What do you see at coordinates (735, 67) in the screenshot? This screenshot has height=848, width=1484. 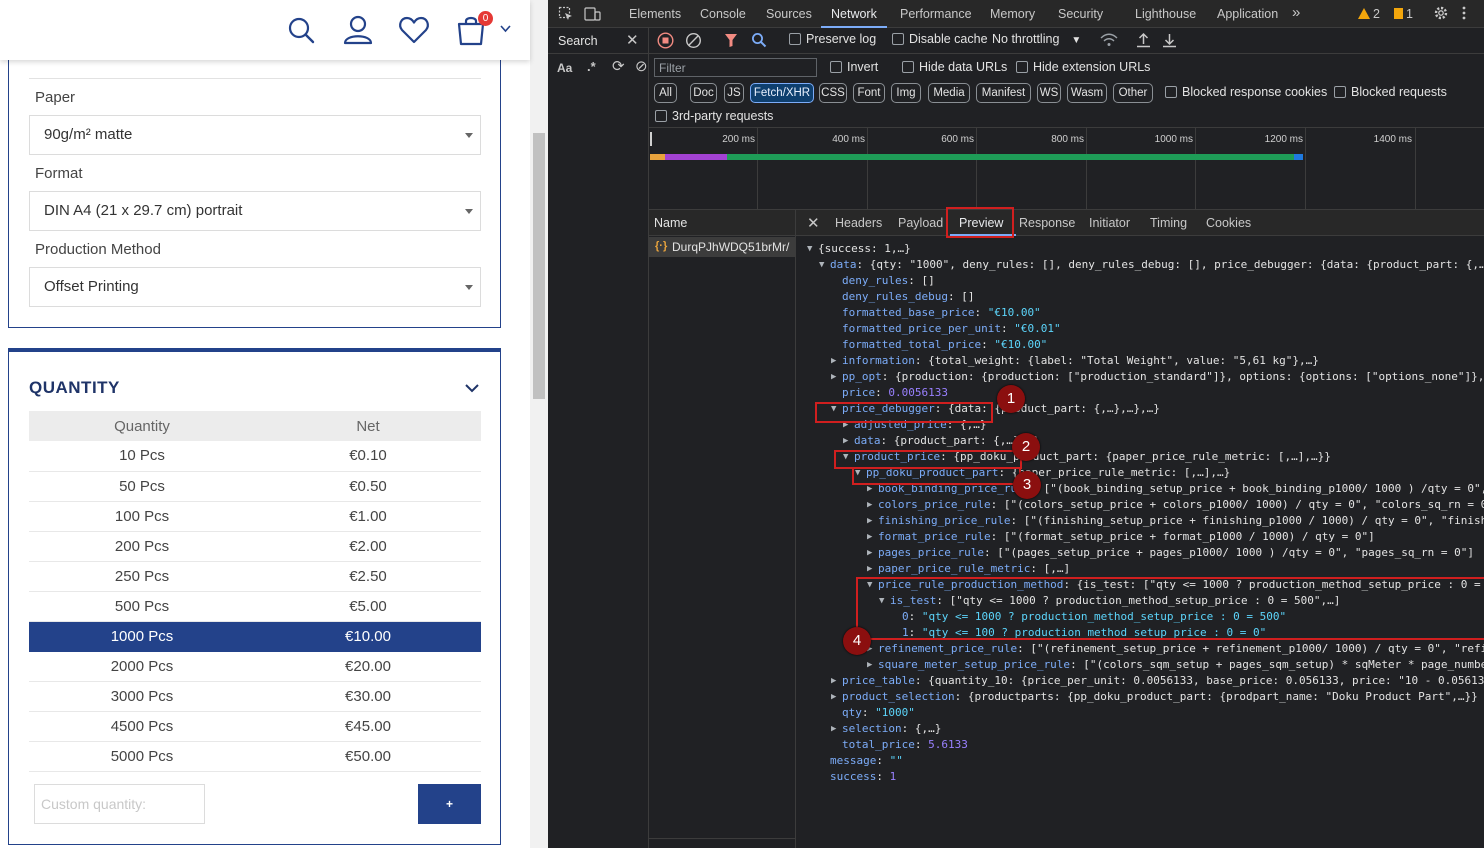 I see `filter-input` at bounding box center [735, 67].